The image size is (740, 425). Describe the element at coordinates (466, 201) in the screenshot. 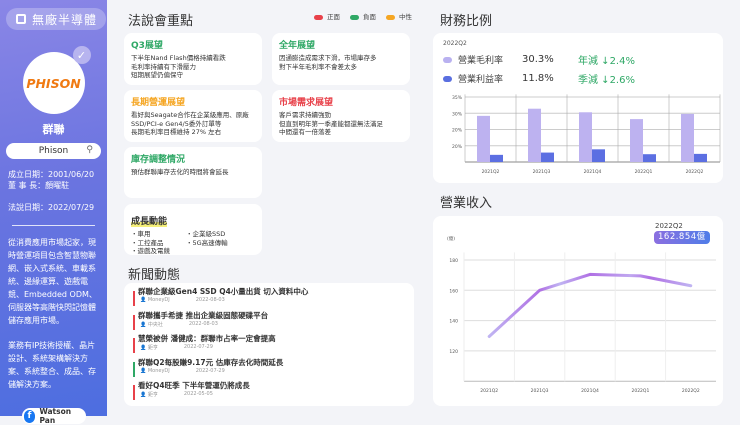

I see `revenue-title: 營業收入` at that location.